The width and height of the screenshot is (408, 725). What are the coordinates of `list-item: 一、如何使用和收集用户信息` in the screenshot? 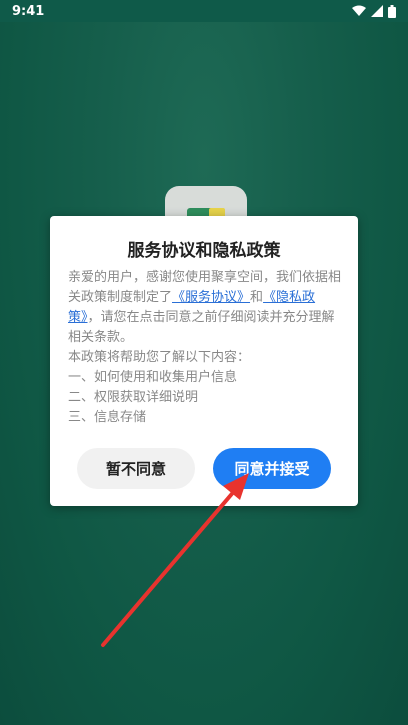 It's located at (153, 377).